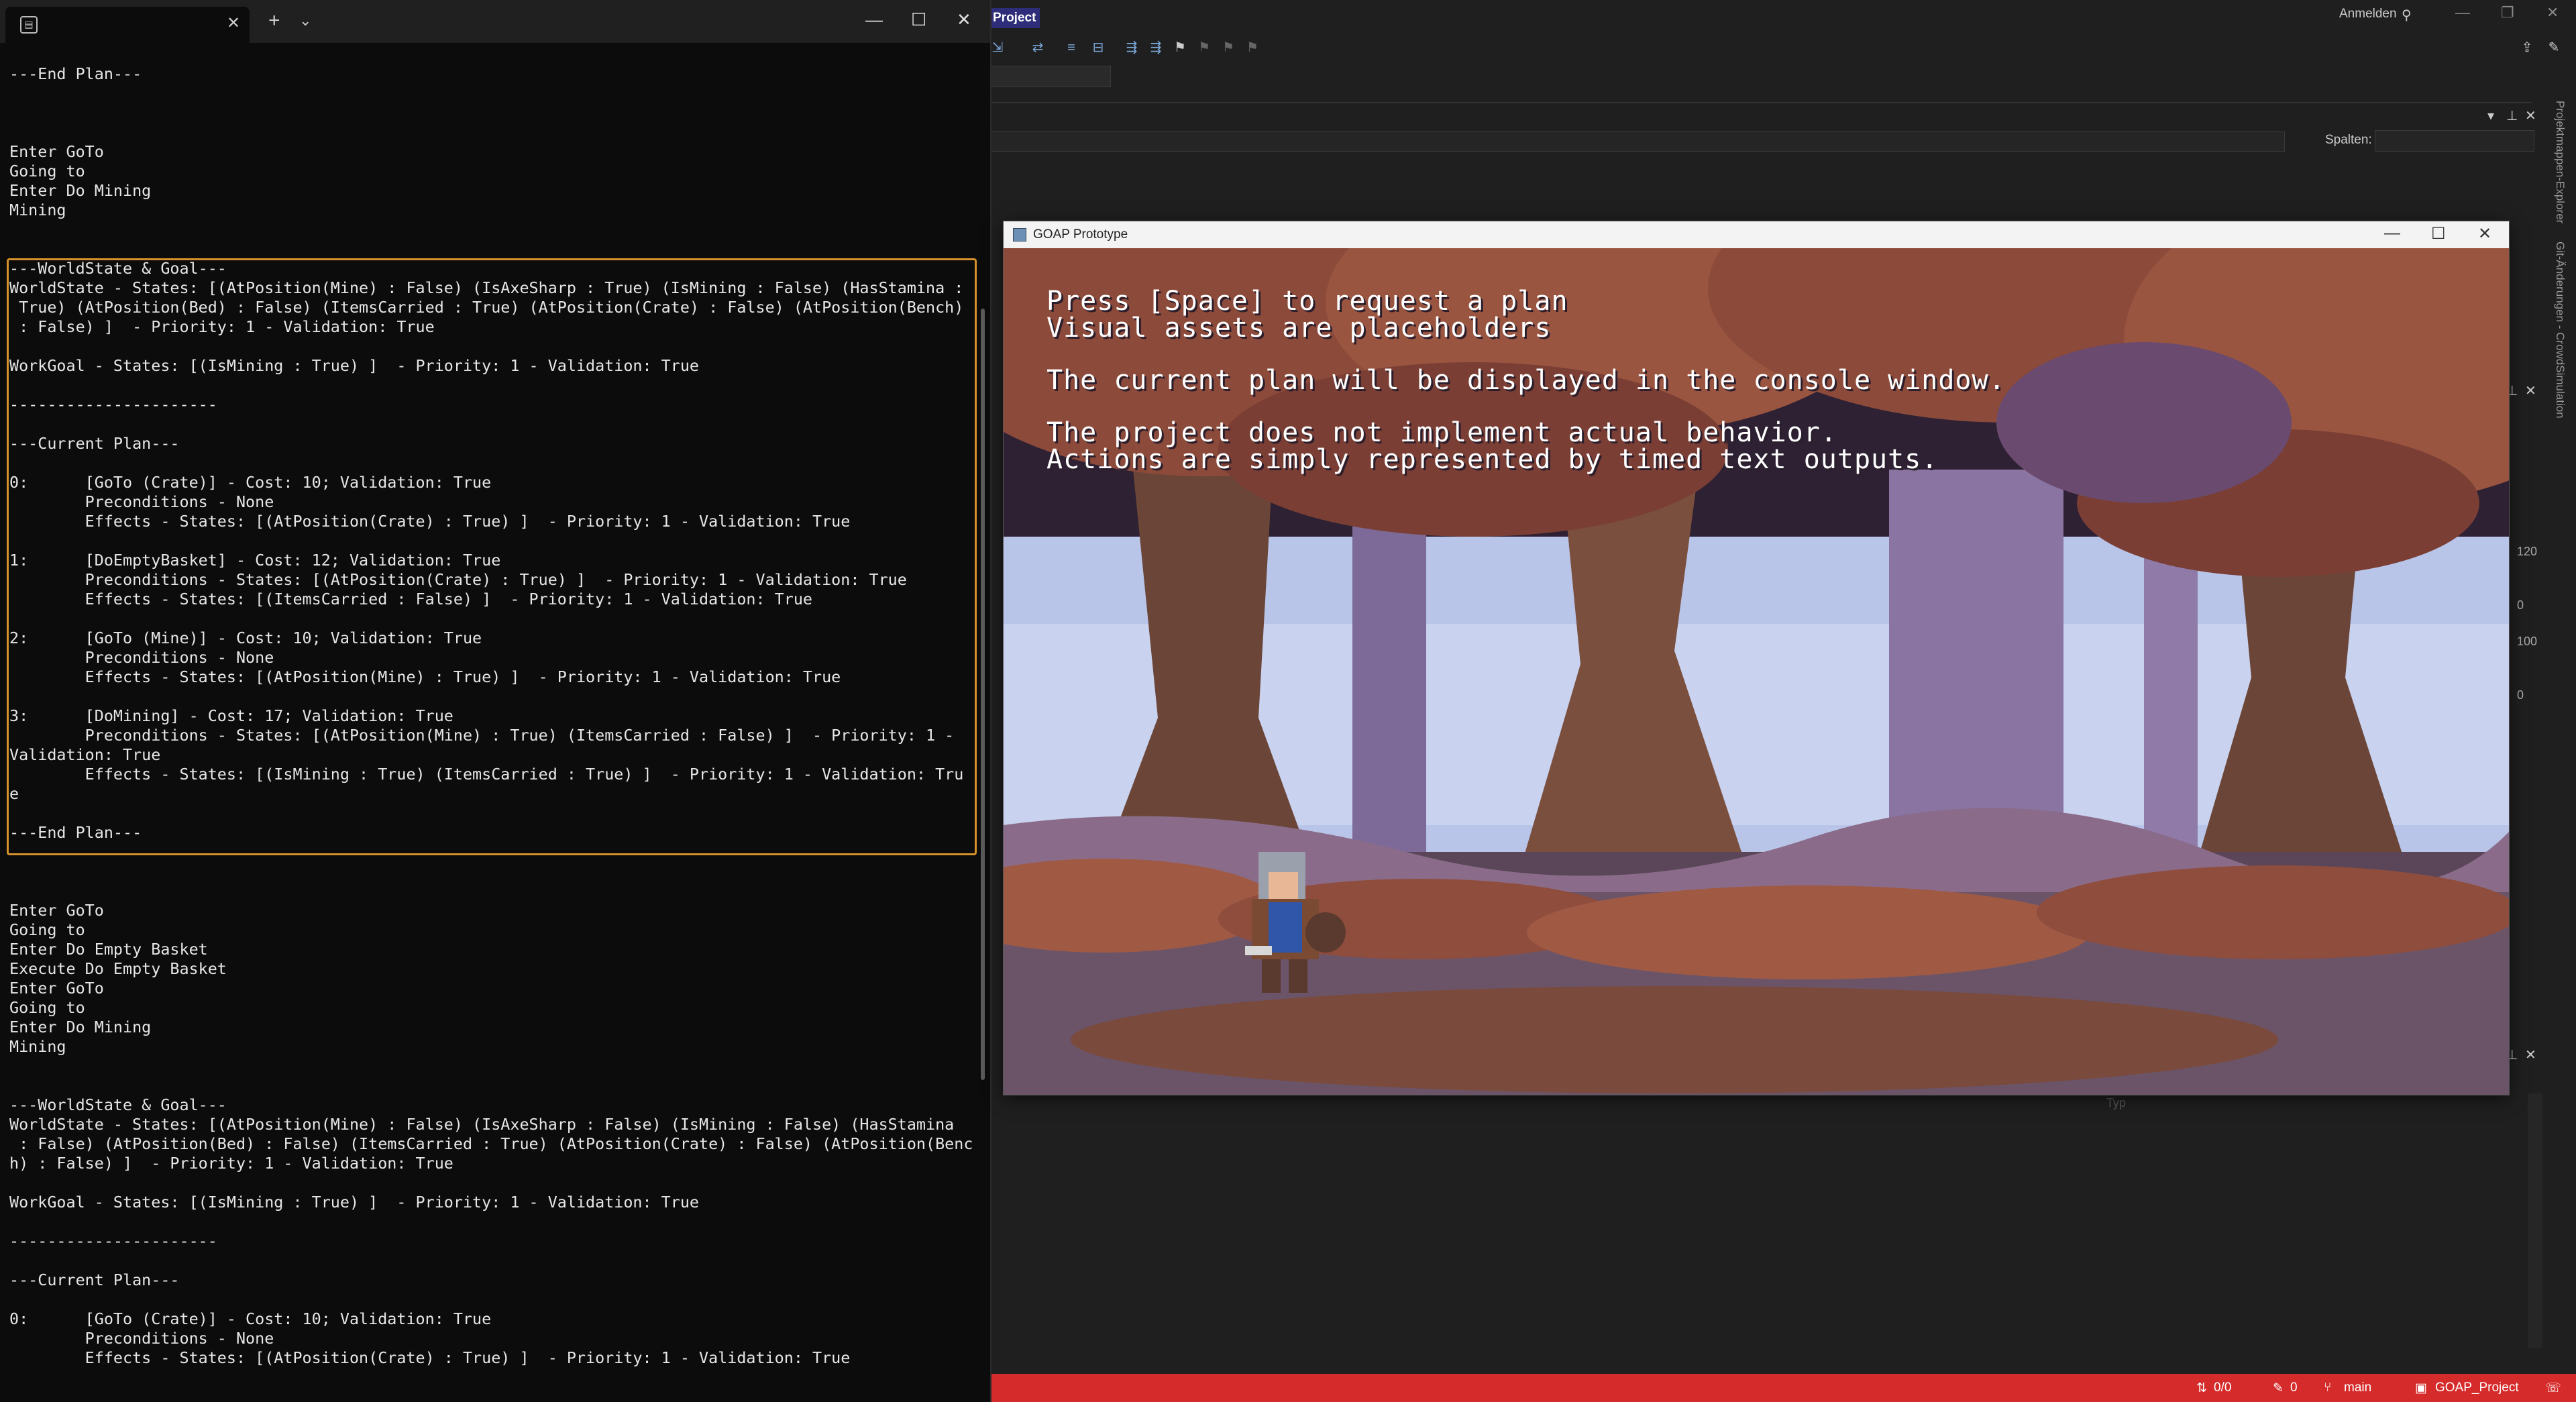  Describe the element at coordinates (2507, 13) in the screenshot. I see `ide-restore-button: ❐` at that location.